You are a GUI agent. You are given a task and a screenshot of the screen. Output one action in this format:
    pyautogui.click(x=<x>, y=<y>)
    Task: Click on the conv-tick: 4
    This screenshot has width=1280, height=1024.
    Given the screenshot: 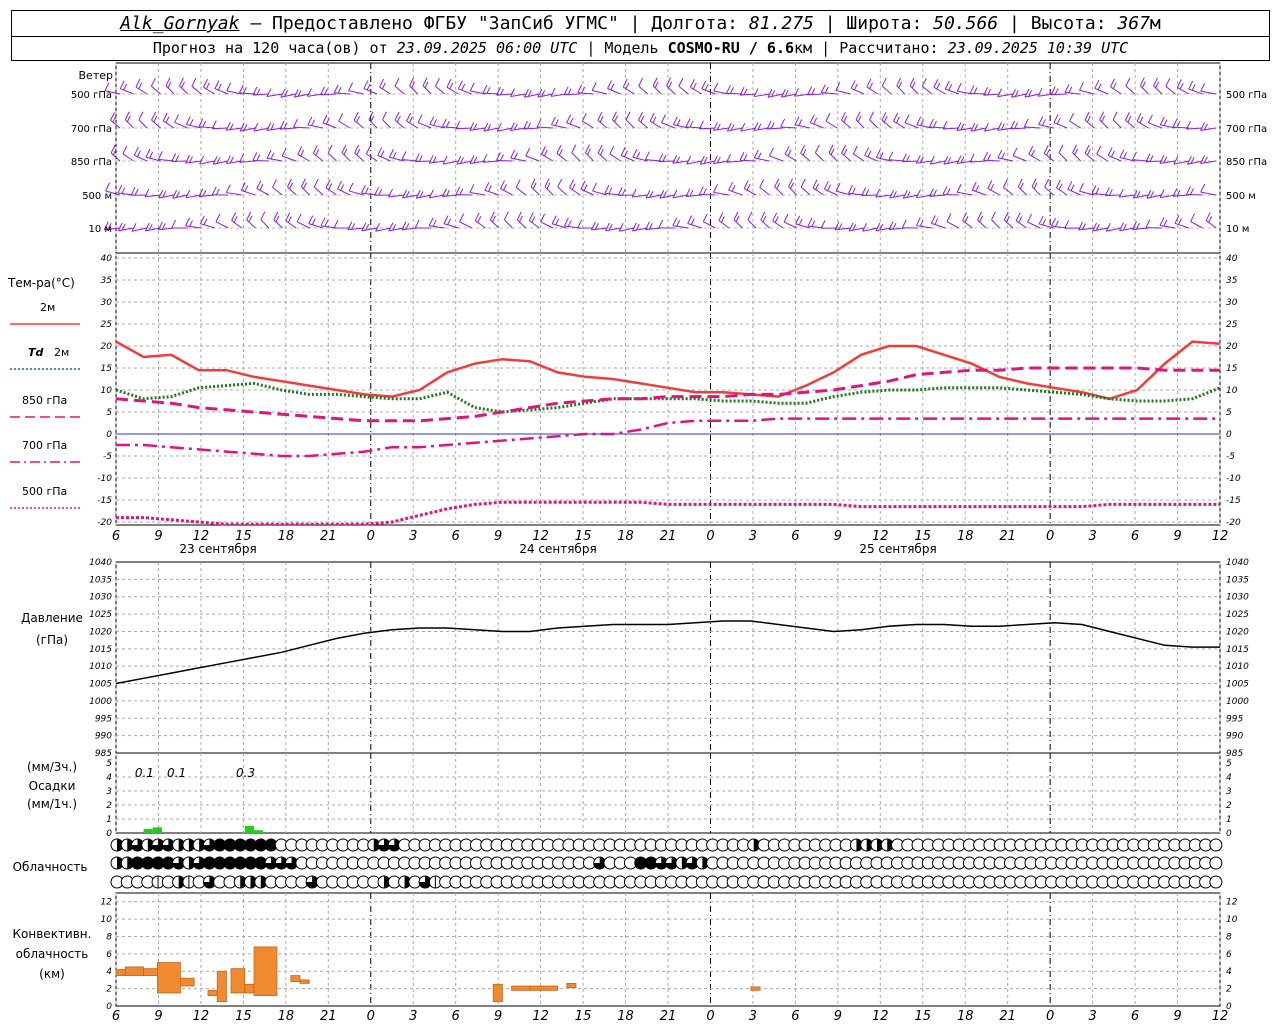 What is the action you would take?
    pyautogui.click(x=109, y=972)
    